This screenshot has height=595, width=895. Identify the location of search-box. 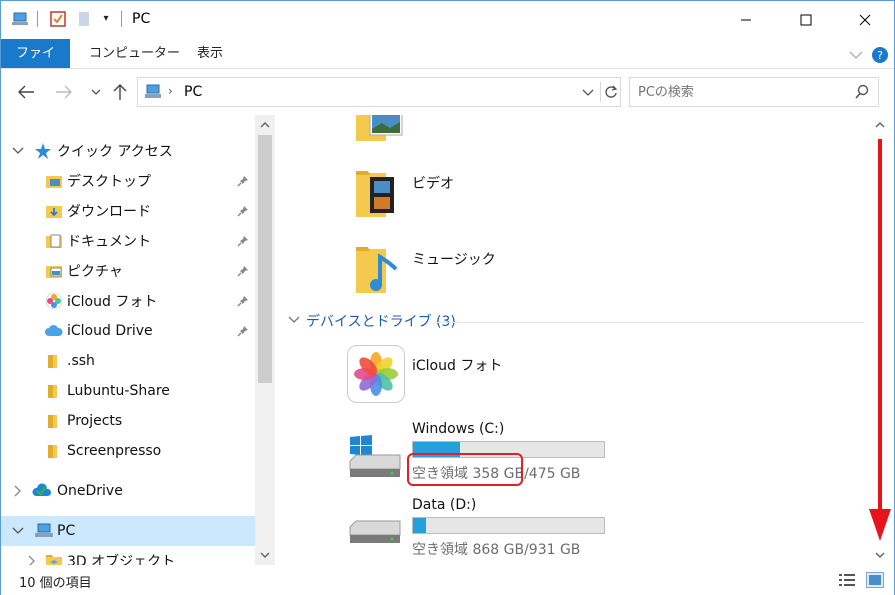
(754, 92).